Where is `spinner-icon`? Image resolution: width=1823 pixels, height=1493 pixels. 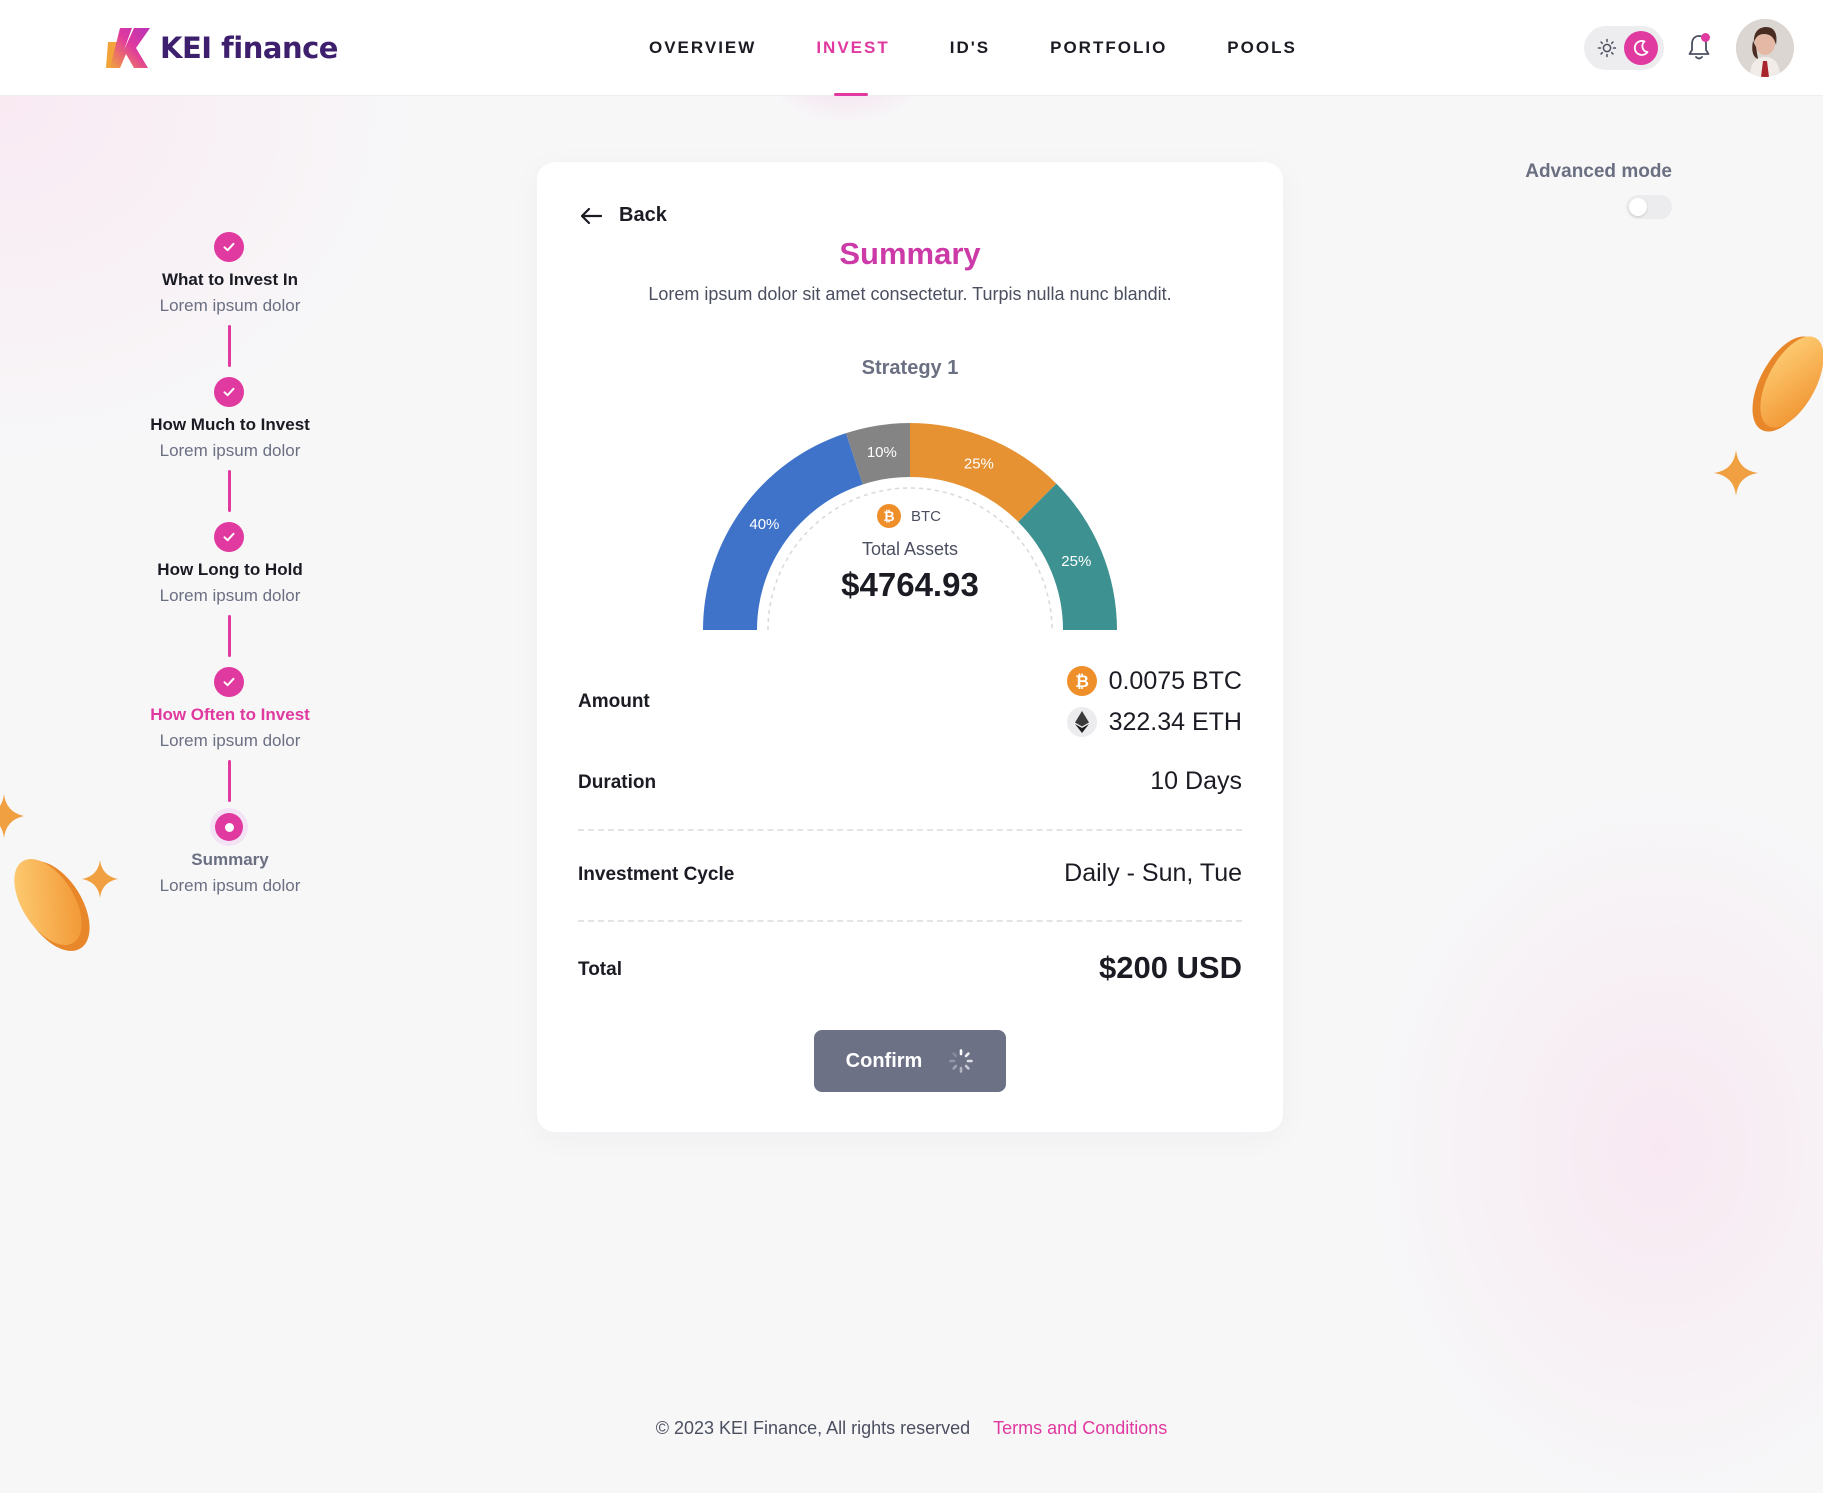
spinner-icon is located at coordinates (961, 1061).